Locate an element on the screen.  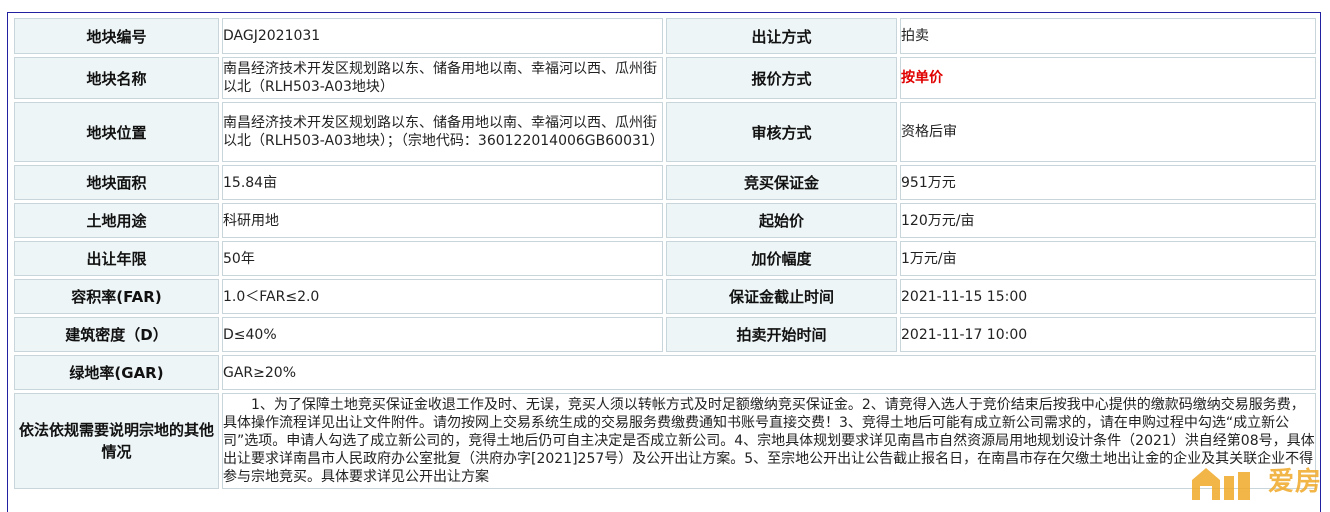
table-row: 绿地率(GAR) GAR≥20% is located at coordinates (665, 372).